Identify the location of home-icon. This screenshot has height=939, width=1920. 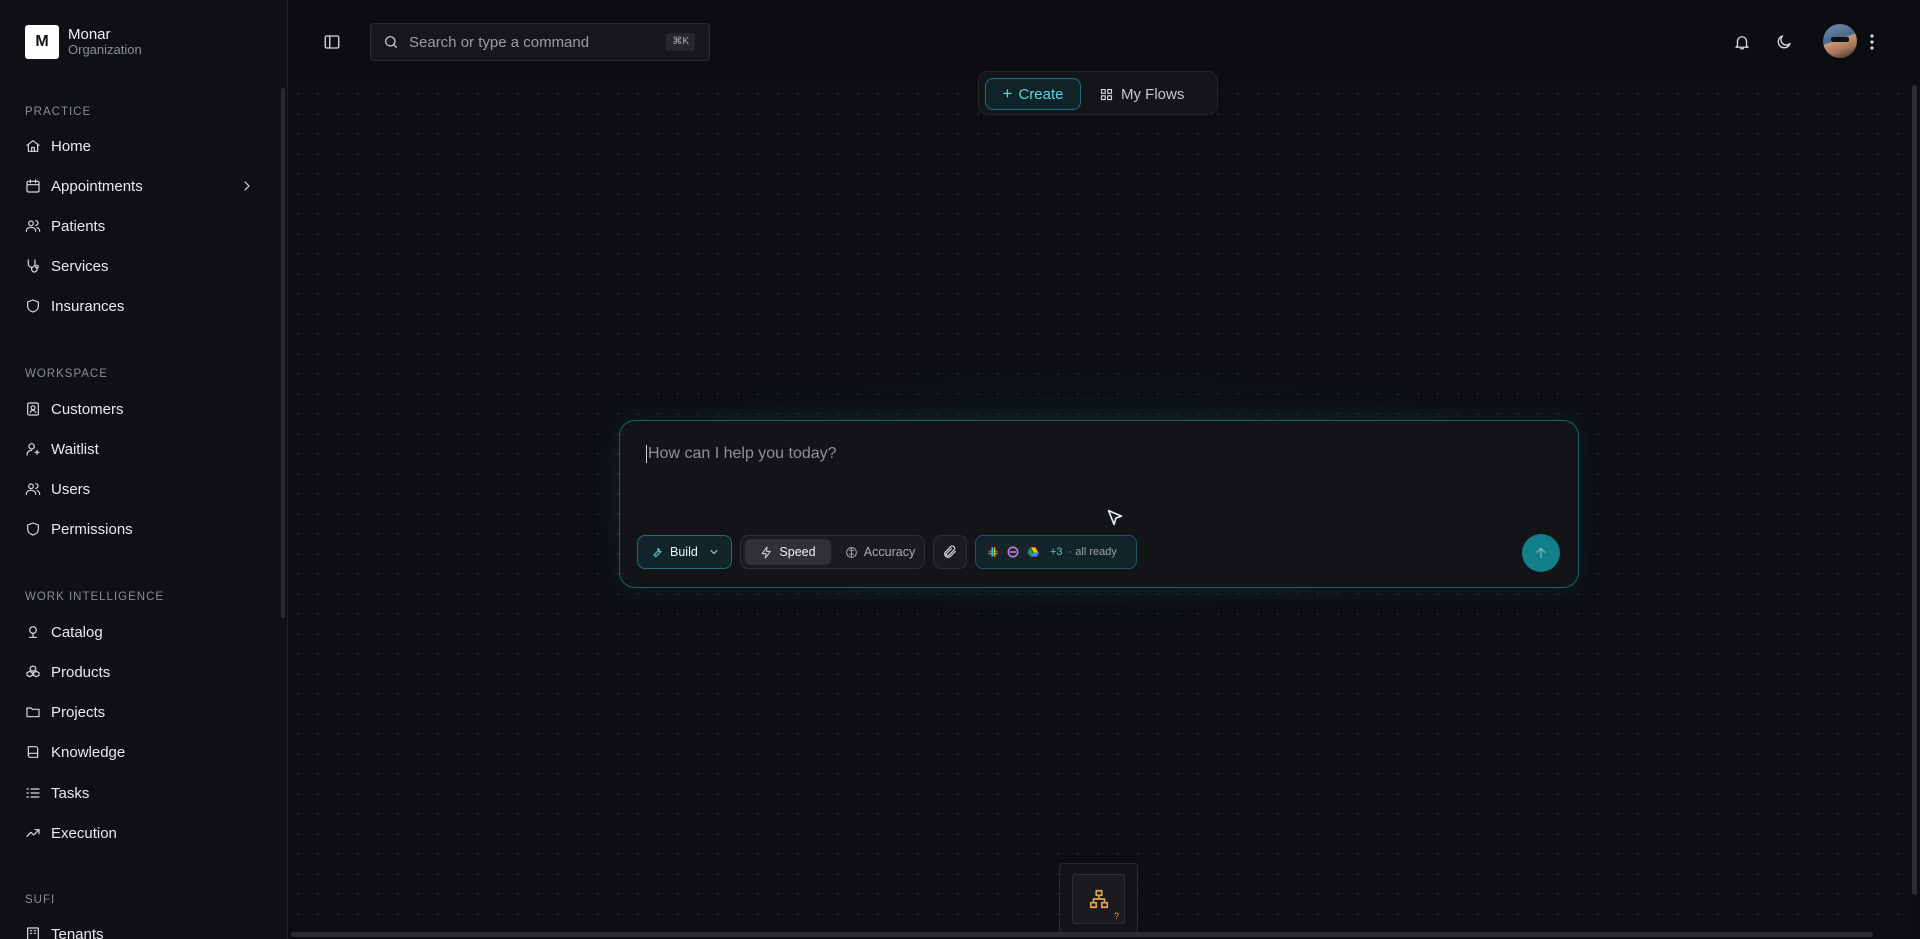
(33, 146).